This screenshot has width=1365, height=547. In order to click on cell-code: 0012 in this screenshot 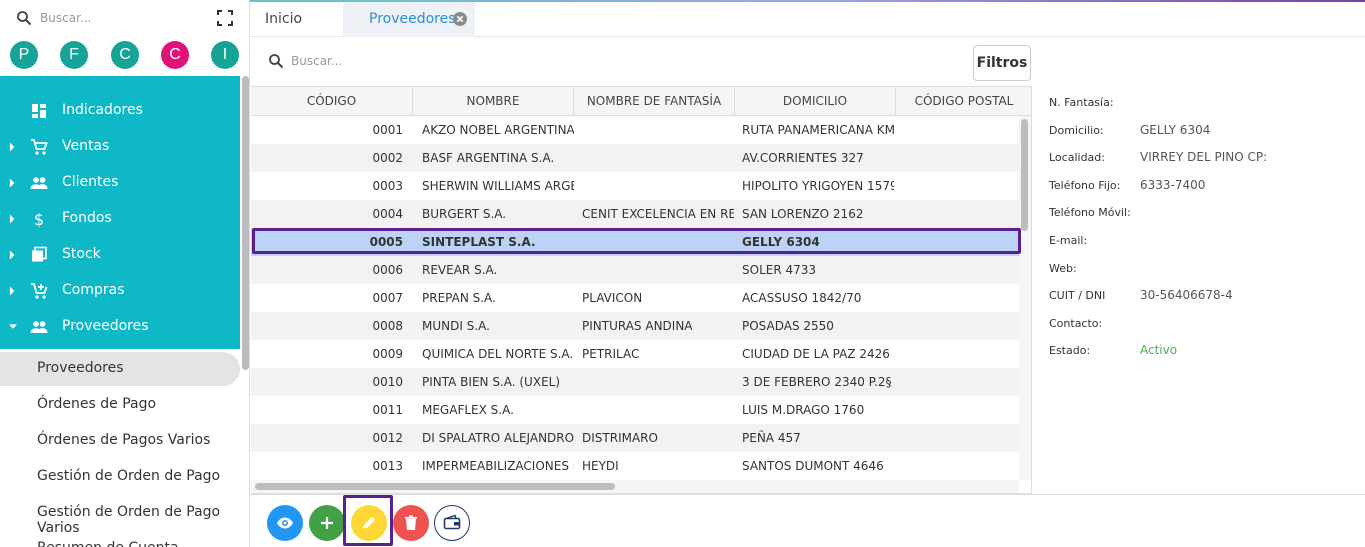, I will do `click(387, 438)`.